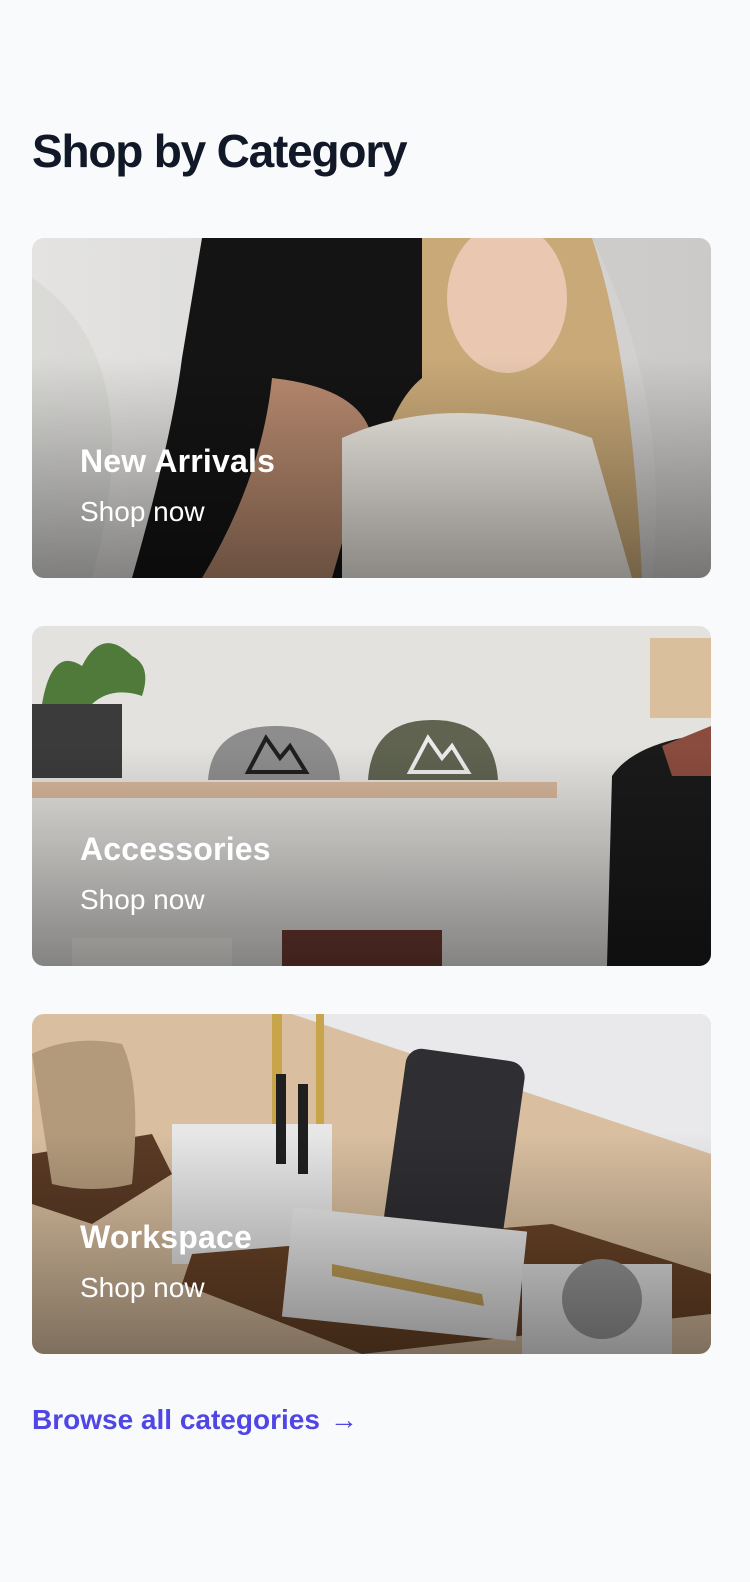 This screenshot has height=1582, width=750. Describe the element at coordinates (176, 1419) in the screenshot. I see `browse-all-label: Browse all categories` at that location.